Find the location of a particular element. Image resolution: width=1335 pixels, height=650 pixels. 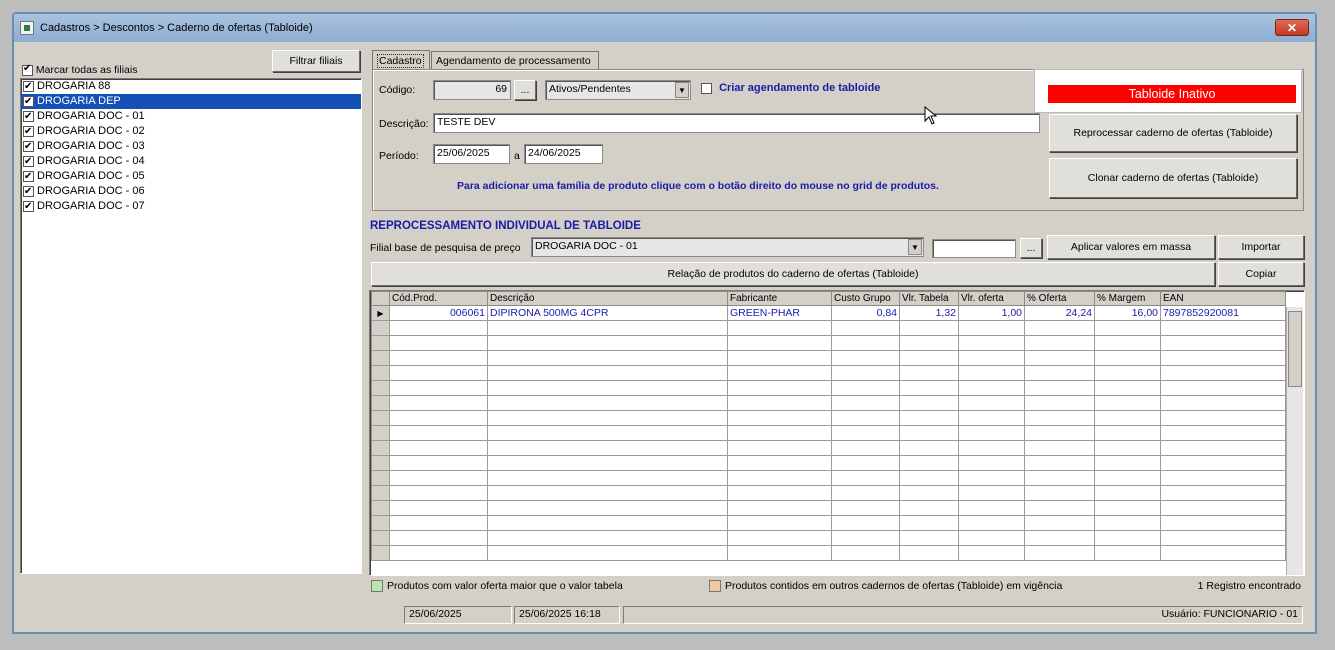

grid-column-header: % Oferta is located at coordinates (1059, 298).